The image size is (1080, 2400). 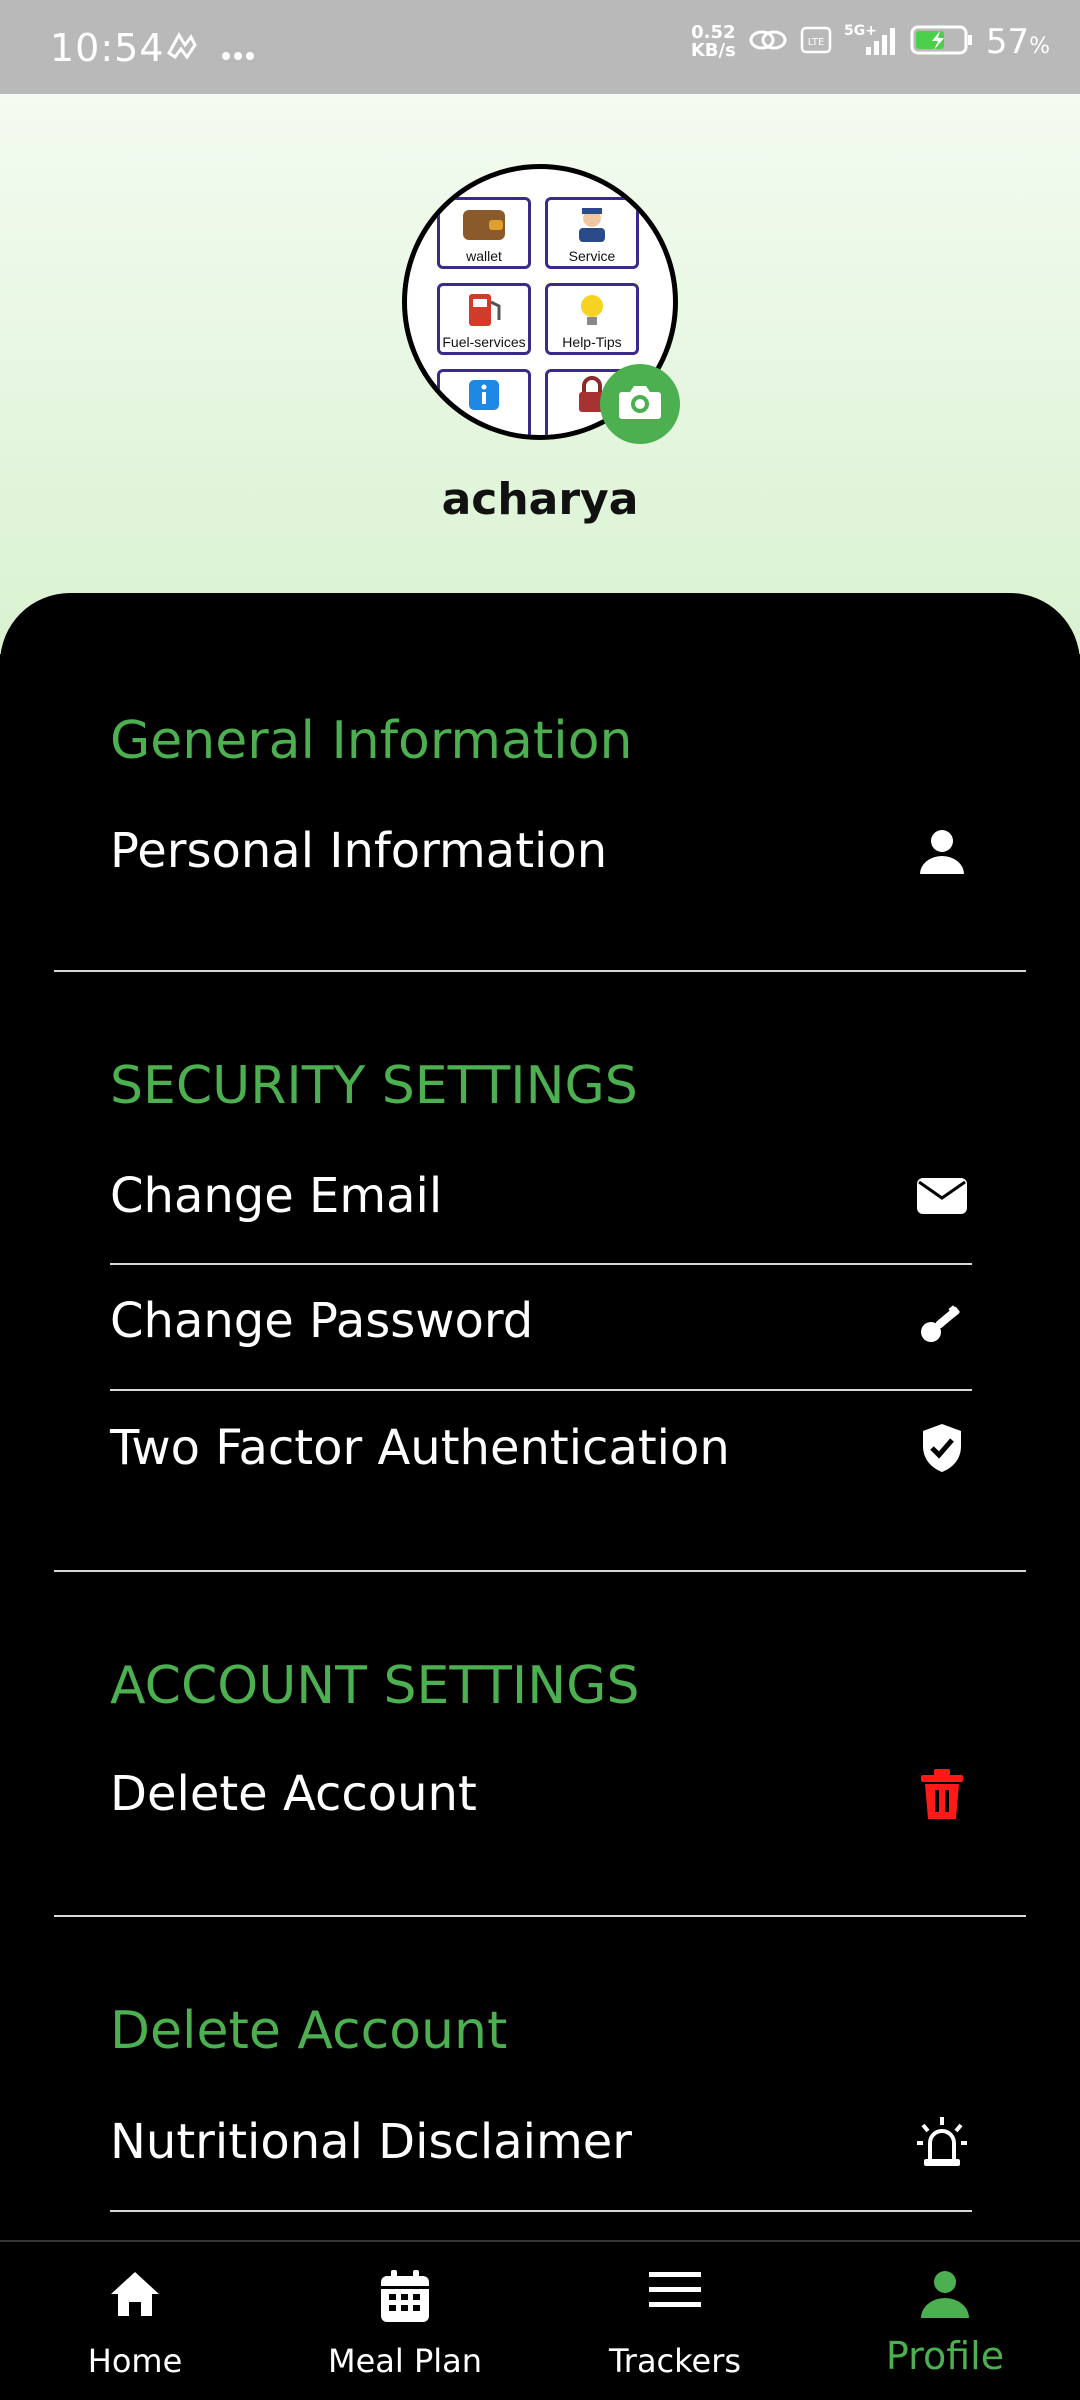 I want to click on status-right-icons: 0.52 KB/s LTE 5G+ 57%, so click(x=870, y=42).